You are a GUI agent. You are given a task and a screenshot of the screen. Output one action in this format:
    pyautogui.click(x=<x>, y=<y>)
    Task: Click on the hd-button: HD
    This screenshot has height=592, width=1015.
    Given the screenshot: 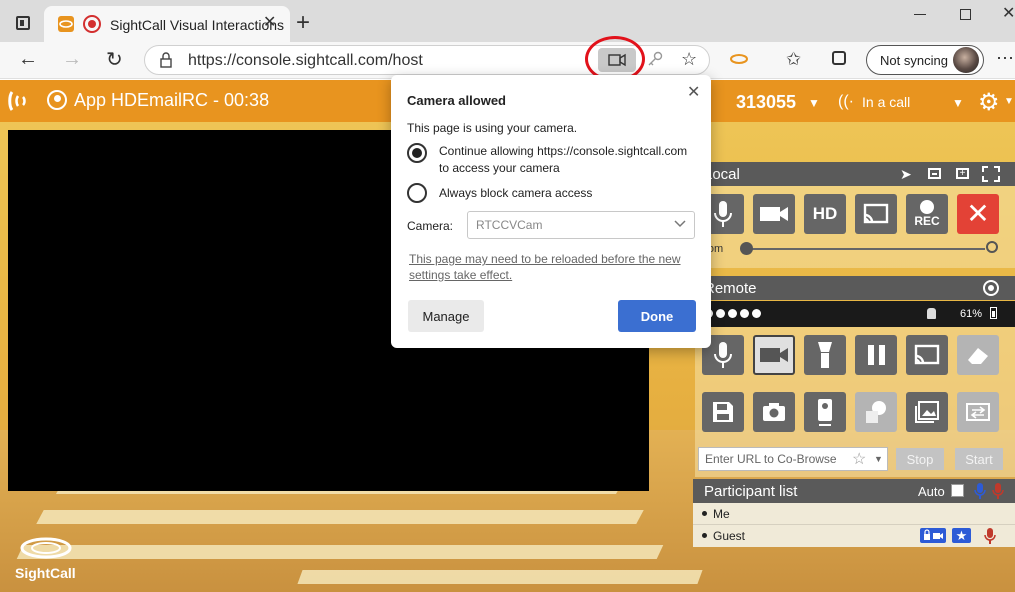 What is the action you would take?
    pyautogui.click(x=825, y=214)
    